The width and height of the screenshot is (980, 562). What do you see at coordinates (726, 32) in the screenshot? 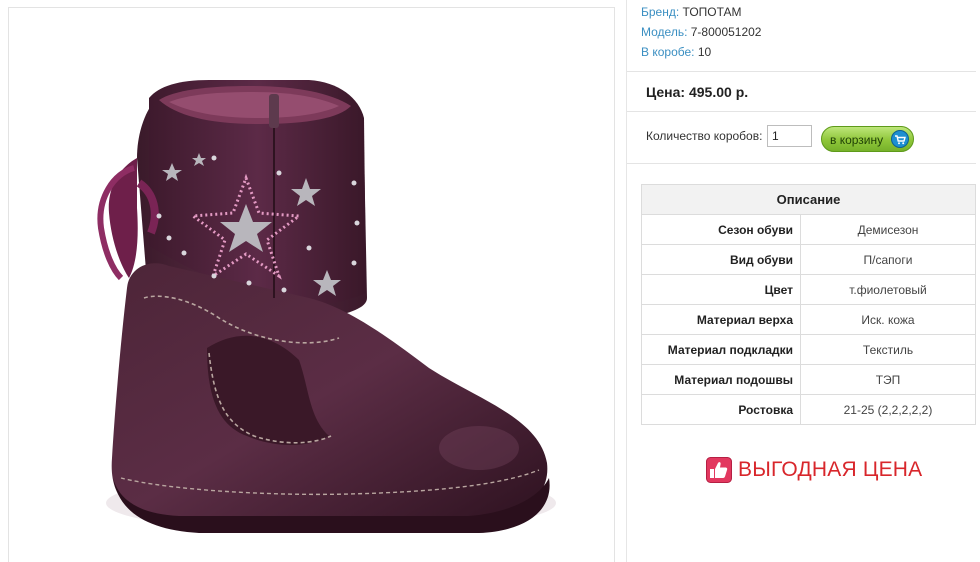
I see `model-value: 7-800051202` at bounding box center [726, 32].